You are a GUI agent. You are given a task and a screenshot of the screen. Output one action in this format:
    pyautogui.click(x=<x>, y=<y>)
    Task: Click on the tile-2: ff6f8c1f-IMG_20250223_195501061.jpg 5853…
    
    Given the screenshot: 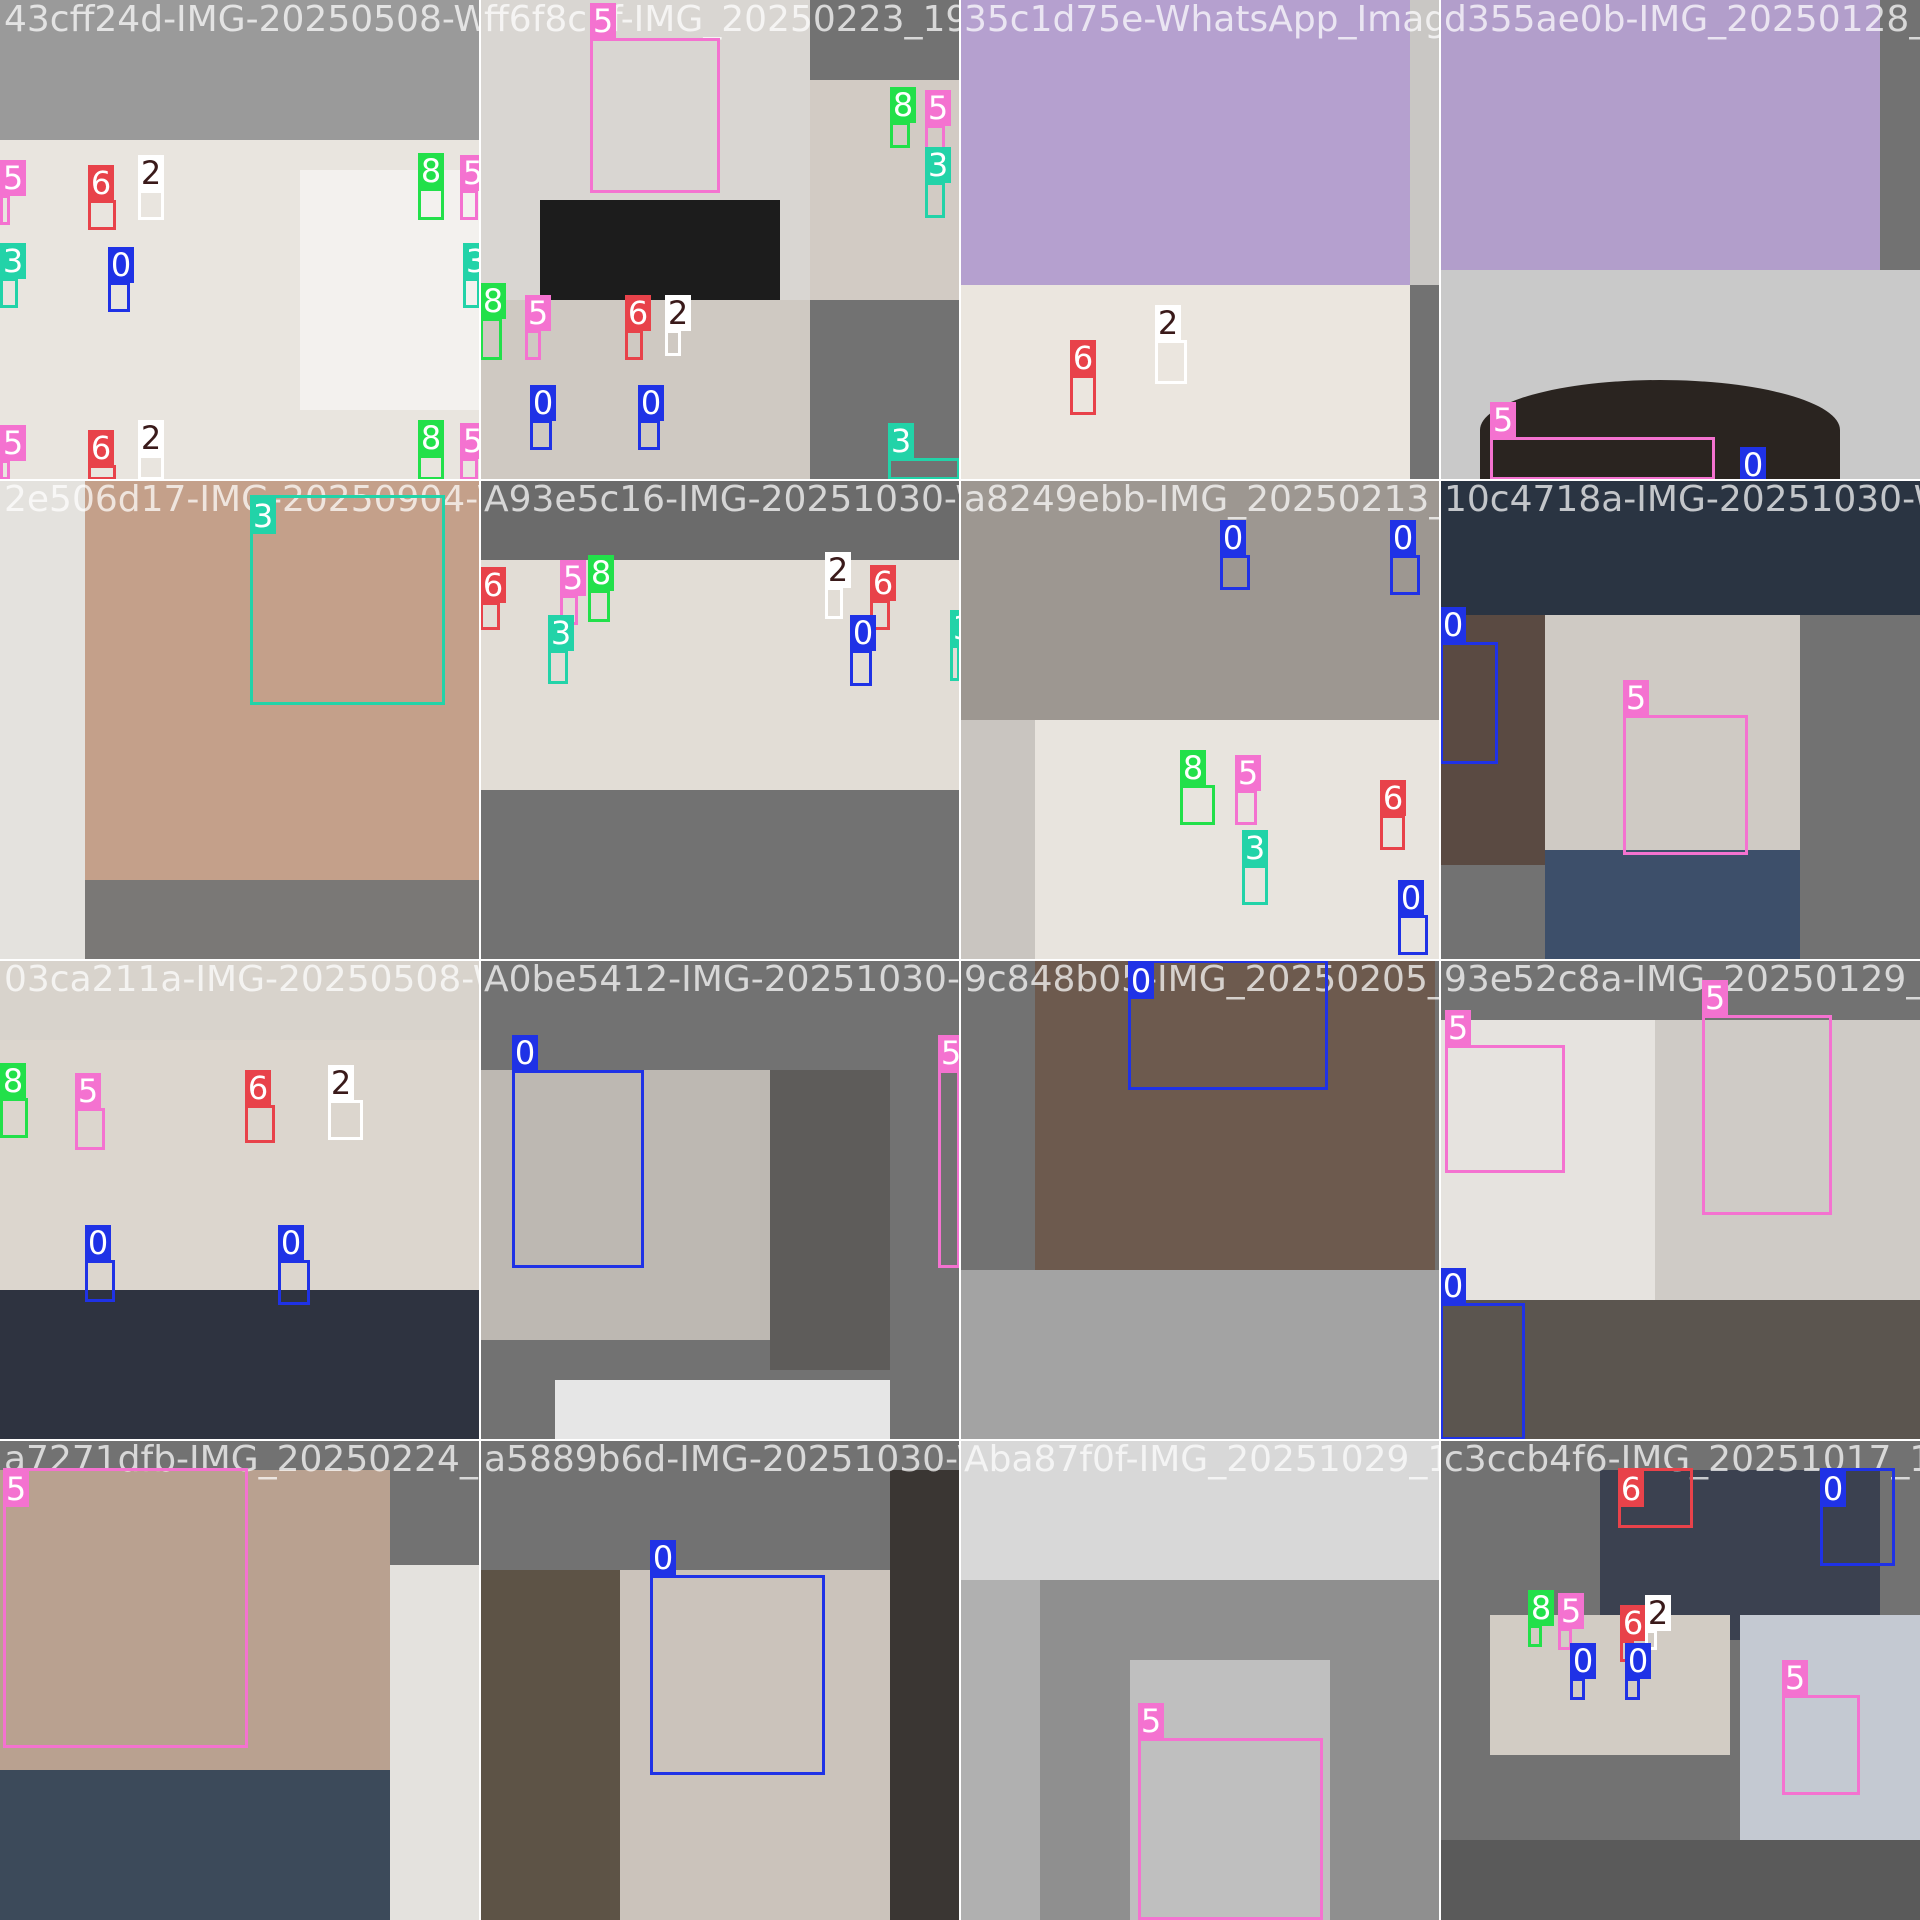 What is the action you would take?
    pyautogui.click(x=720, y=240)
    